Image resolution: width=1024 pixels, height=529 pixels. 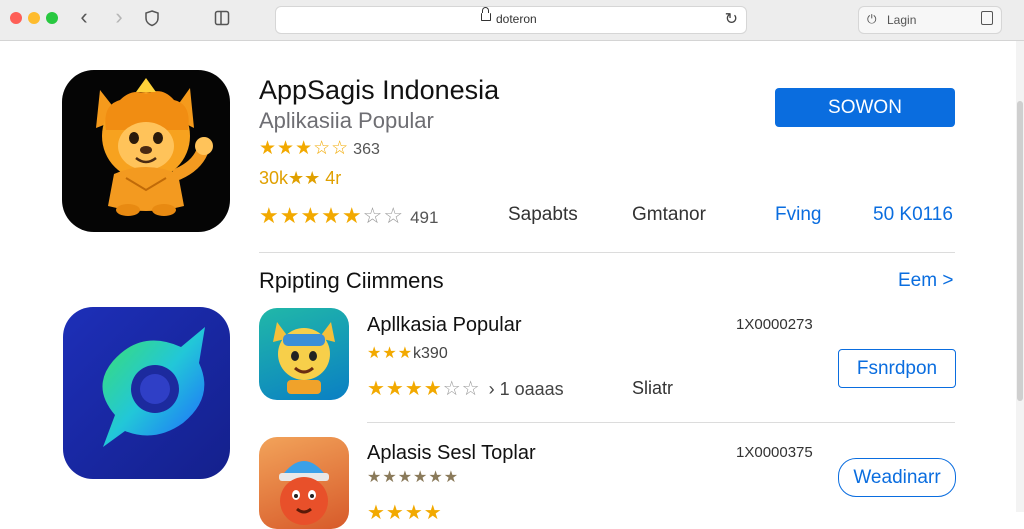 What do you see at coordinates (390, 353) in the screenshot?
I see `rating-stars: ★★★` at bounding box center [390, 353].